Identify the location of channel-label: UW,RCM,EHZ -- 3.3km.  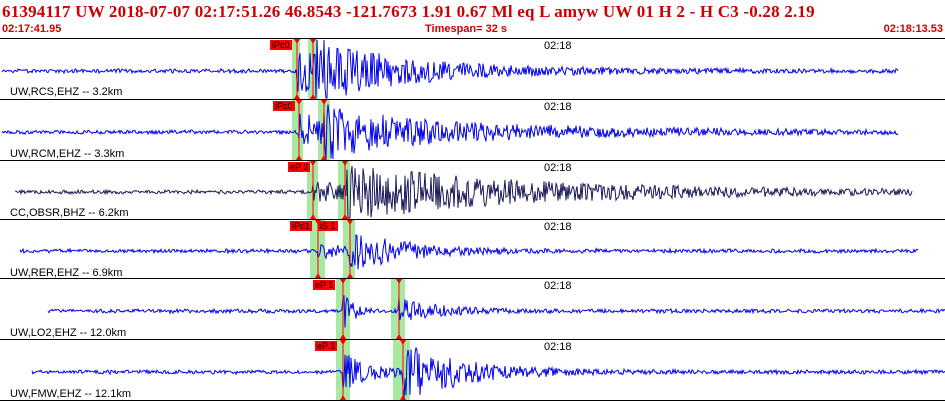
(67, 154).